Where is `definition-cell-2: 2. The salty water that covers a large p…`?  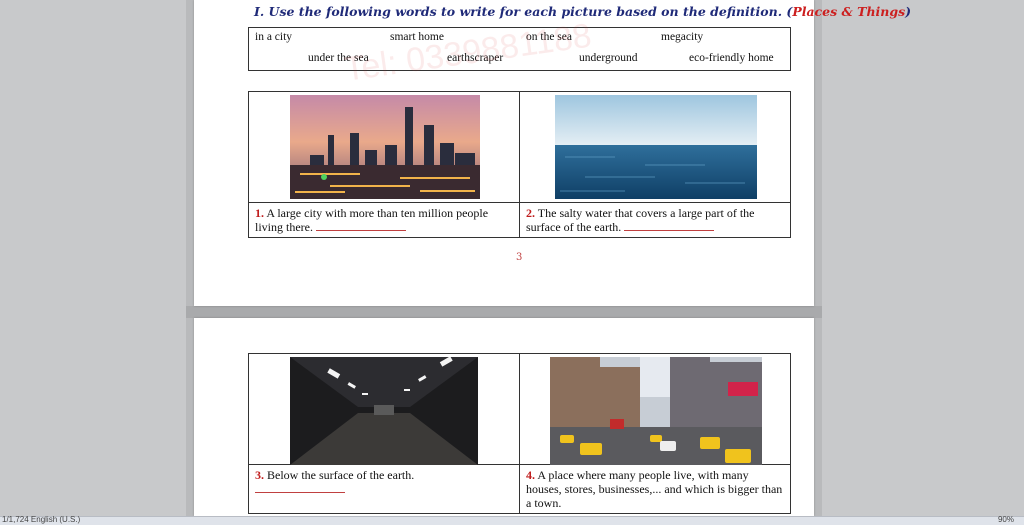
definition-cell-2: 2. The salty water that covers a large p… is located at coordinates (655, 220).